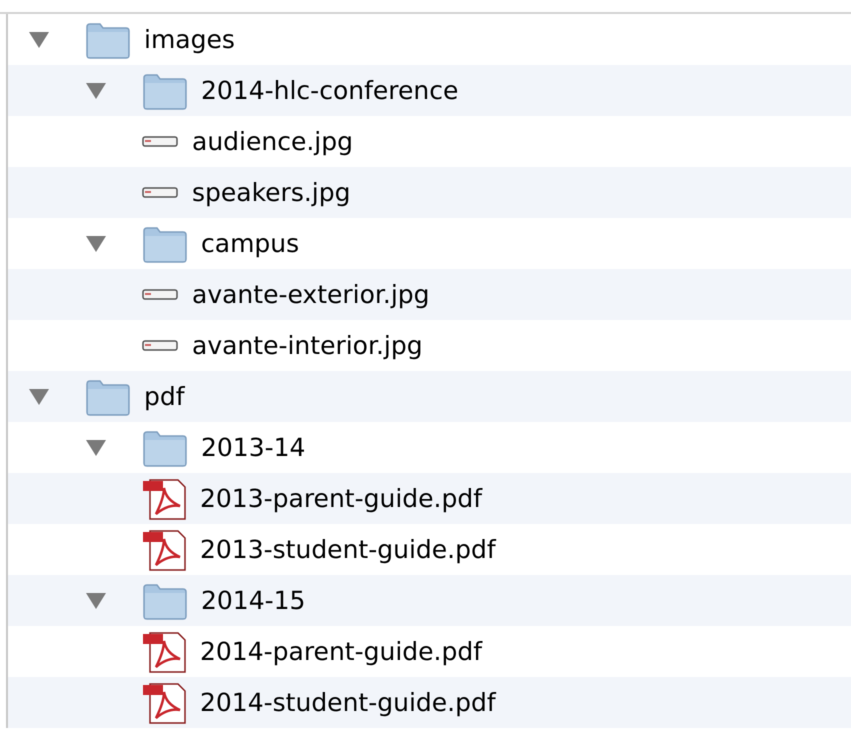 The image size is (851, 732). I want to click on file-name: 2013-parent-guide.pdf, so click(341, 498).